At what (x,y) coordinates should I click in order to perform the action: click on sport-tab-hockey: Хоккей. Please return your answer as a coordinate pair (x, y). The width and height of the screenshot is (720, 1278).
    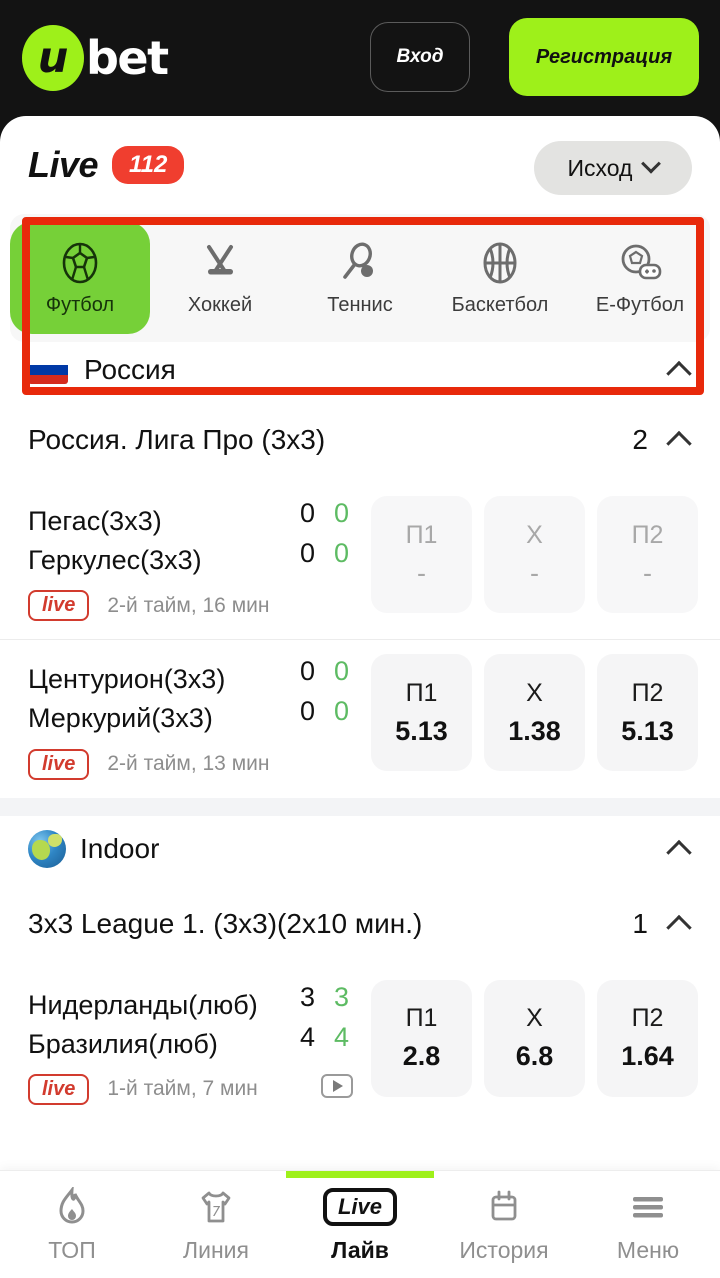
    Looking at the image, I should click on (220, 278).